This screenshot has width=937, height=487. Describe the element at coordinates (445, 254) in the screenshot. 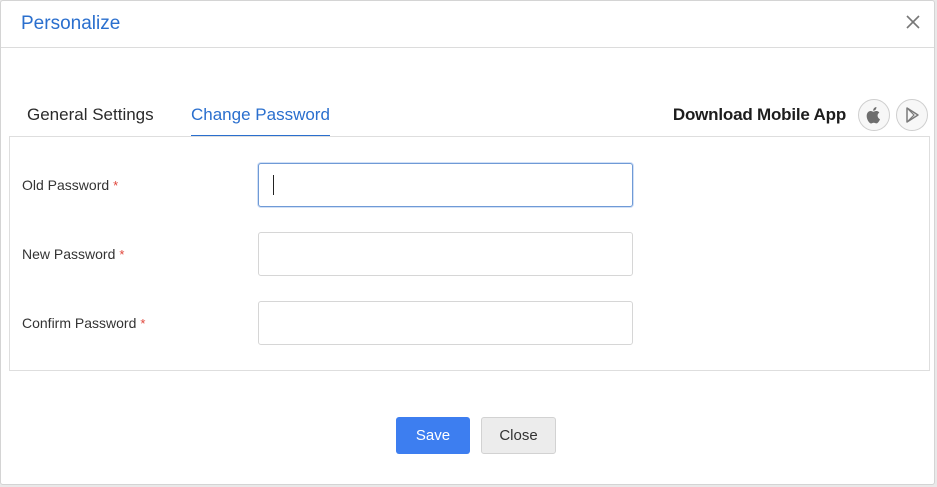

I see `new-password-input` at that location.